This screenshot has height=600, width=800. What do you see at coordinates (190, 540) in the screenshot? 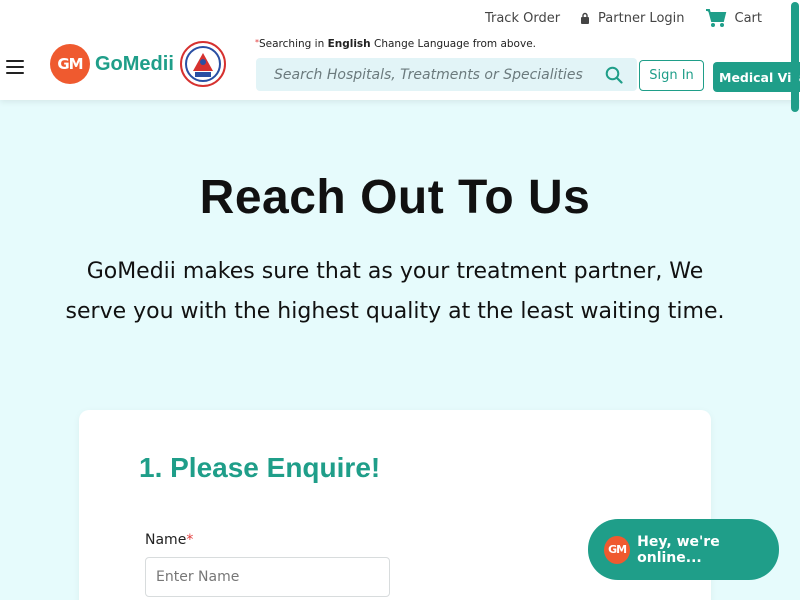
I see `required-mark: *` at bounding box center [190, 540].